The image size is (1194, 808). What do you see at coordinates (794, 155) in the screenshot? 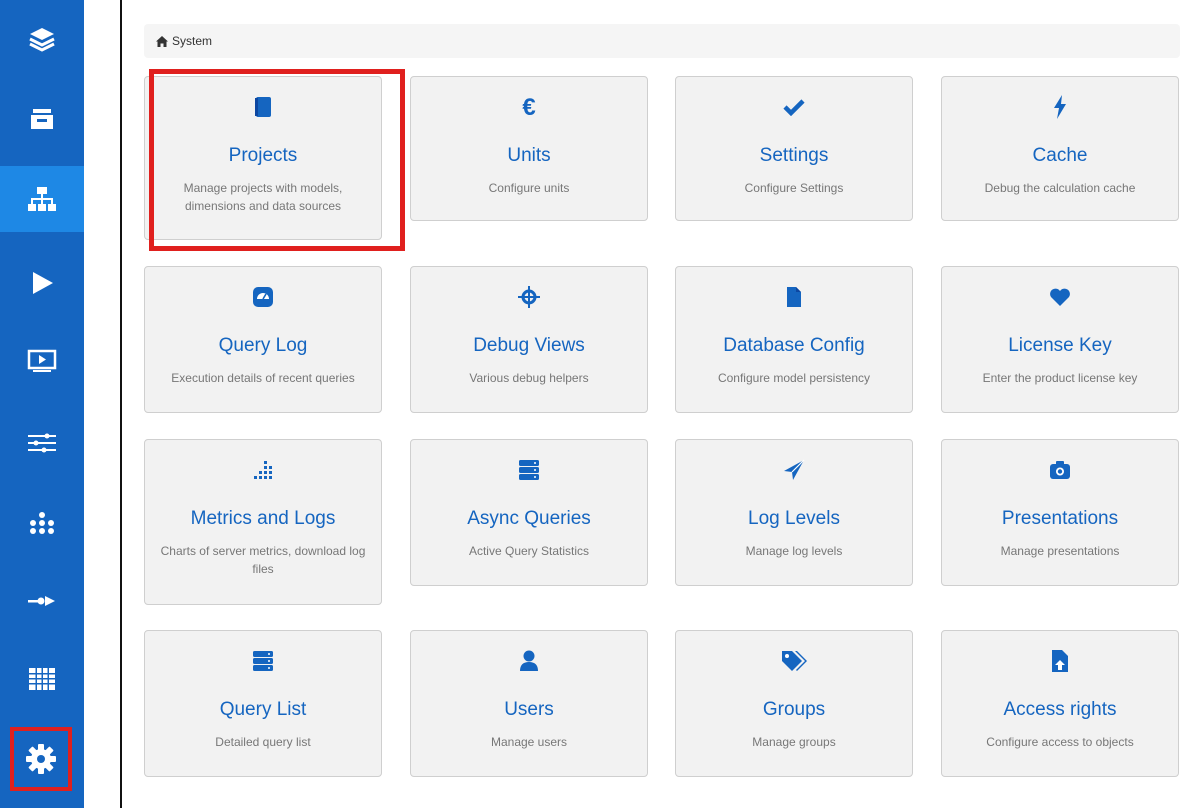
I see `card-title: Settings` at bounding box center [794, 155].